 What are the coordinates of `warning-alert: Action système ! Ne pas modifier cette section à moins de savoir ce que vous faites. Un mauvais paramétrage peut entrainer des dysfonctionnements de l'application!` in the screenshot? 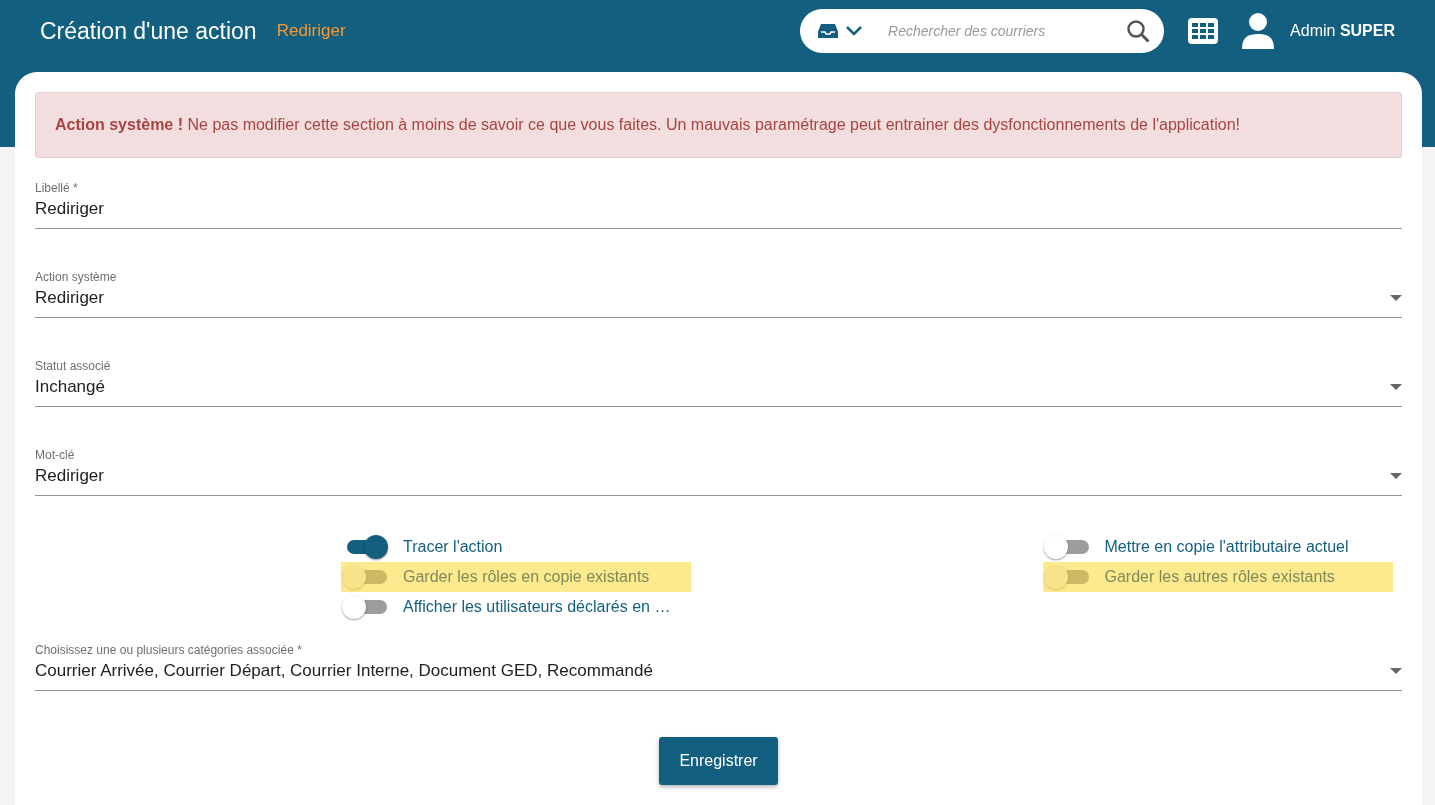 It's located at (718, 125).